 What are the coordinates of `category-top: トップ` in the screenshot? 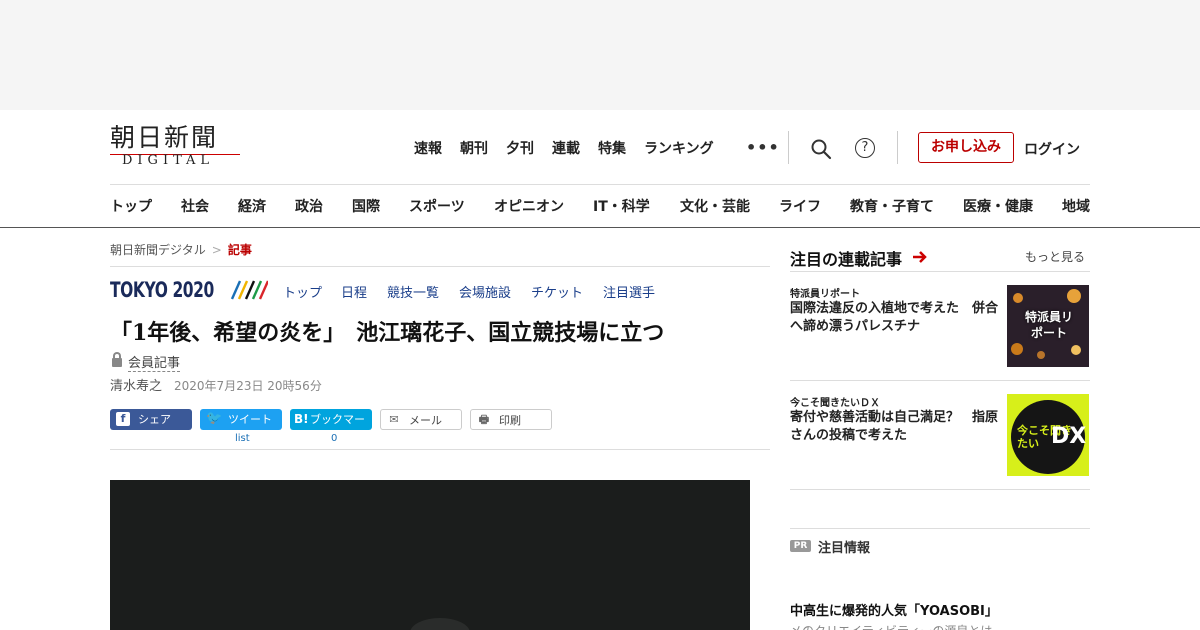 It's located at (131, 206).